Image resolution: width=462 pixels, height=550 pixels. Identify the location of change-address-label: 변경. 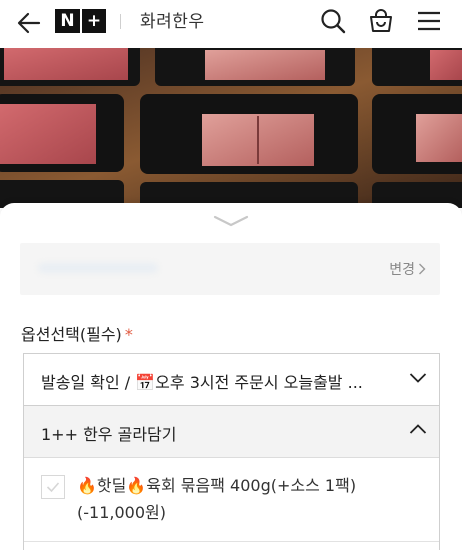
(402, 270).